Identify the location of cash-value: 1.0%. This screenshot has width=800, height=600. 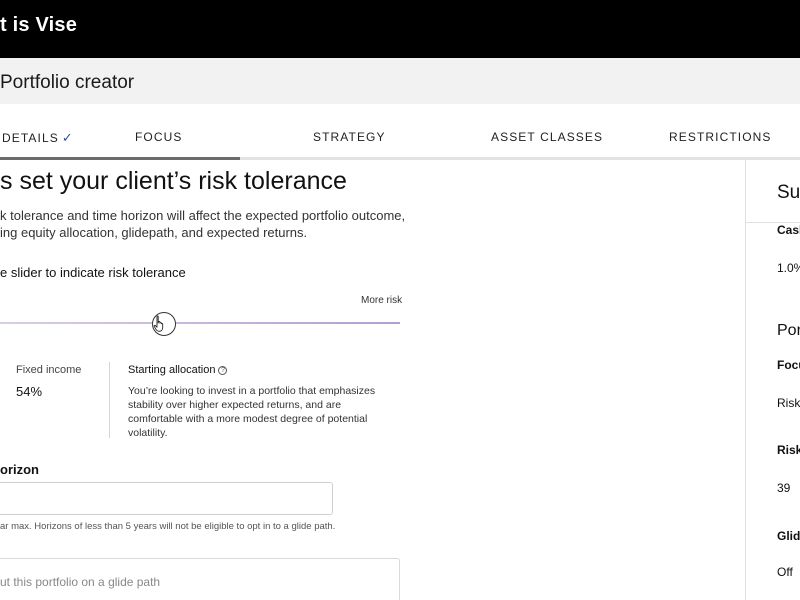
(788, 268).